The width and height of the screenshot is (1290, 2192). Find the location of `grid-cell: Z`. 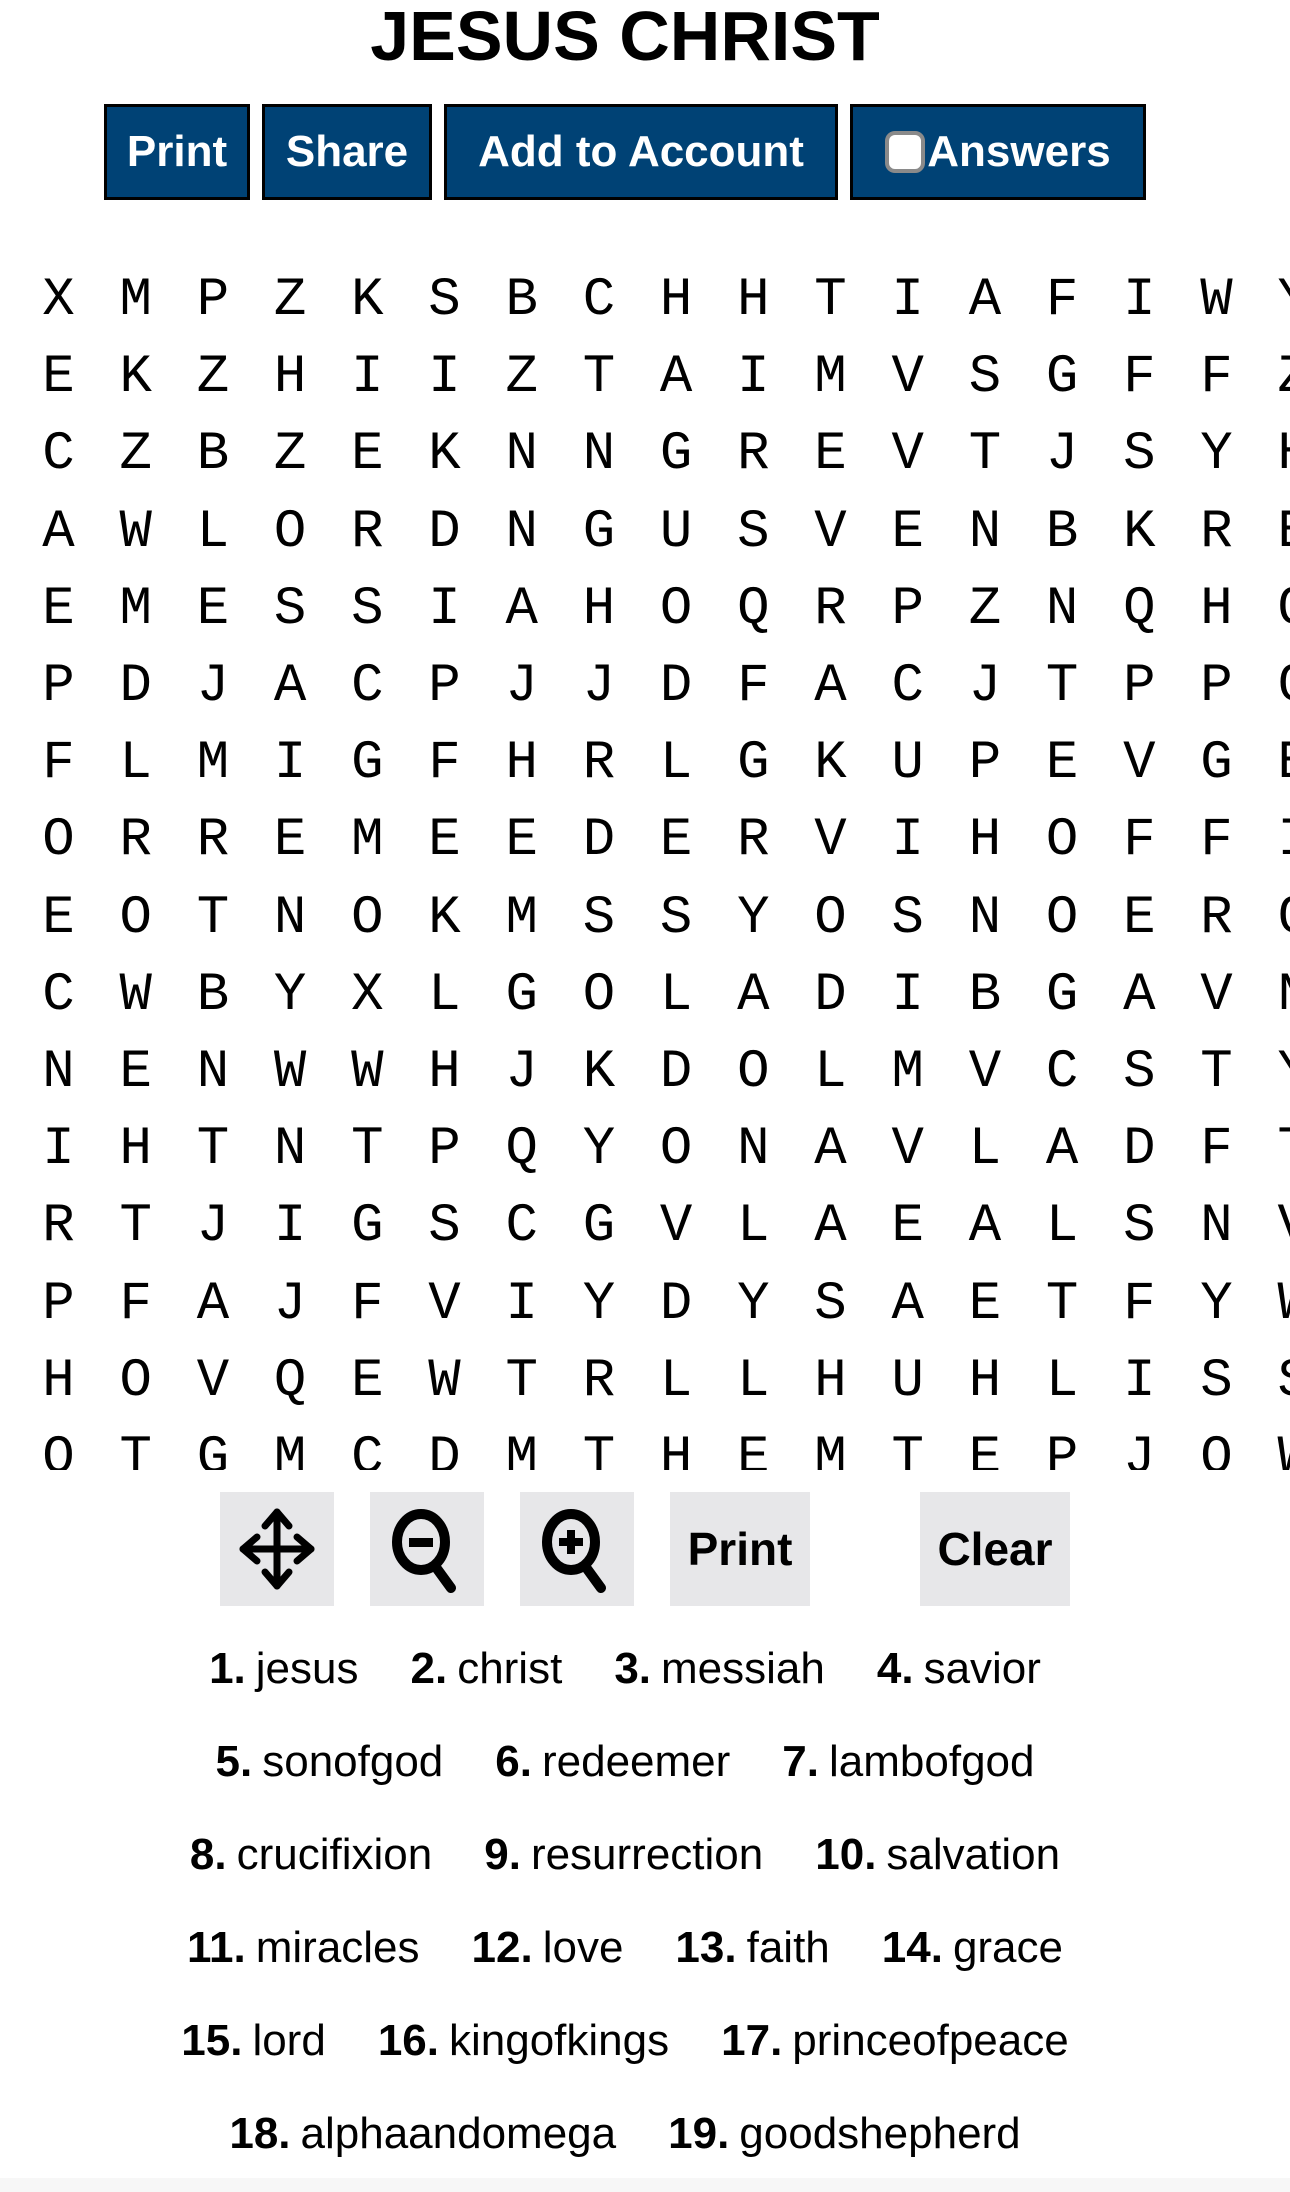

grid-cell: Z is located at coordinates (290, 454).